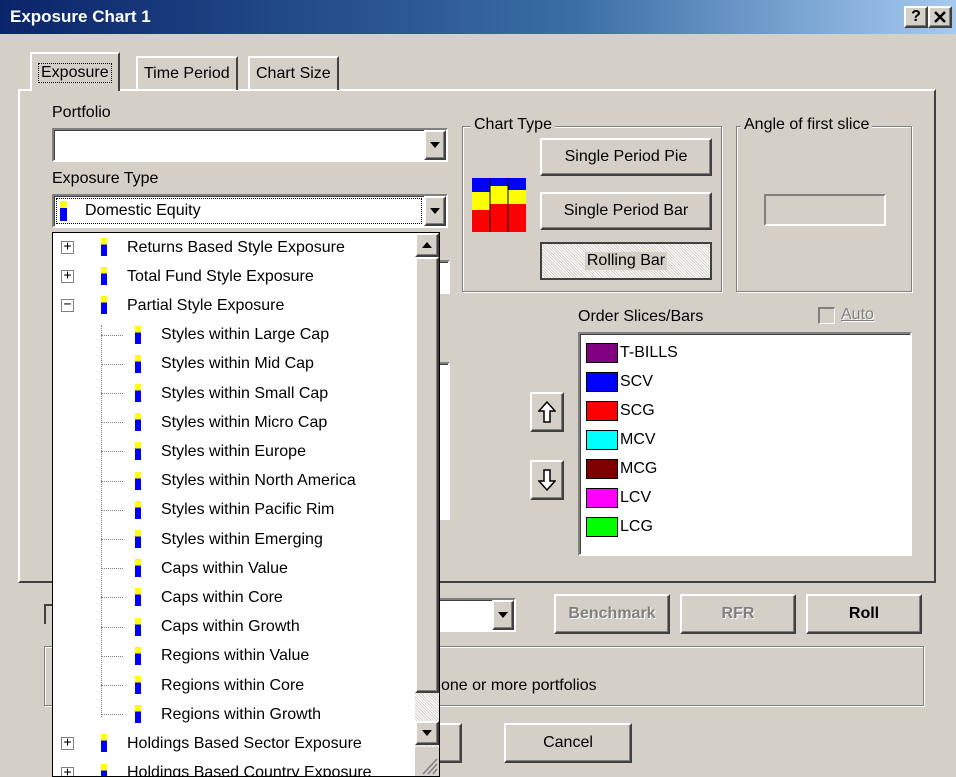 The width and height of the screenshot is (956, 777). Describe the element at coordinates (222, 597) in the screenshot. I see `tree-item-label: Caps within Core` at that location.